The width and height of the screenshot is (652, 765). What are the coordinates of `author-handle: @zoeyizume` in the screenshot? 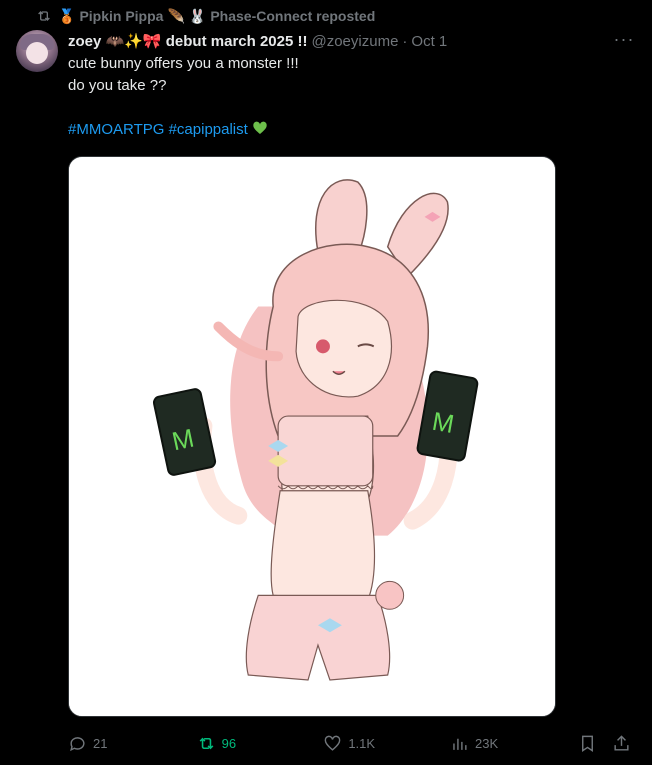 It's located at (354, 41).